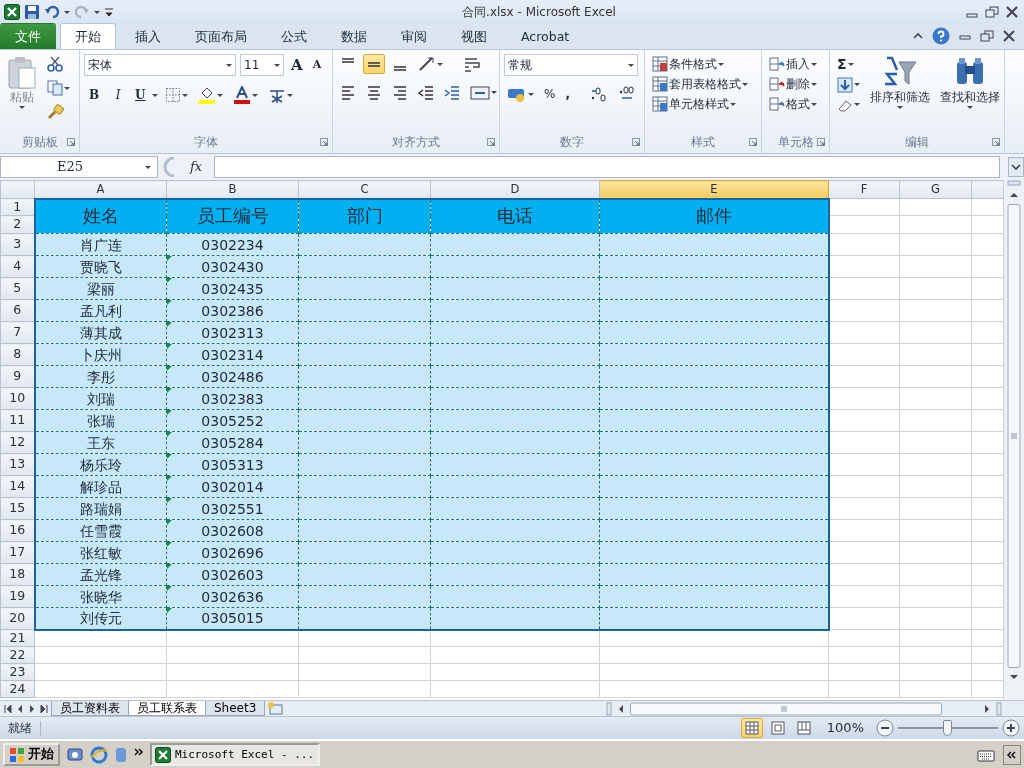 This screenshot has height=768, width=1024. What do you see at coordinates (17, 332) in the screenshot?
I see `row-header: 7` at bounding box center [17, 332].